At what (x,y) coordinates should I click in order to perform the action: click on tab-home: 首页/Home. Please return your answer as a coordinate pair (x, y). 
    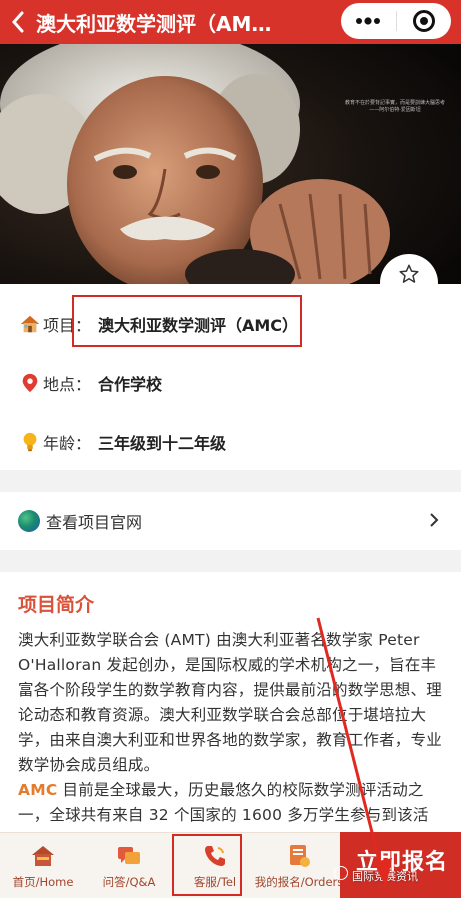
    Looking at the image, I should click on (43, 865).